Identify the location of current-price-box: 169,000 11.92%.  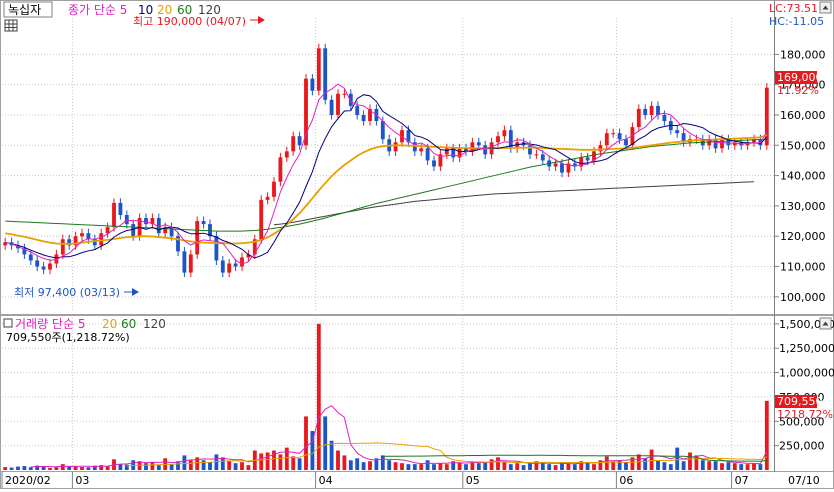
(799, 84).